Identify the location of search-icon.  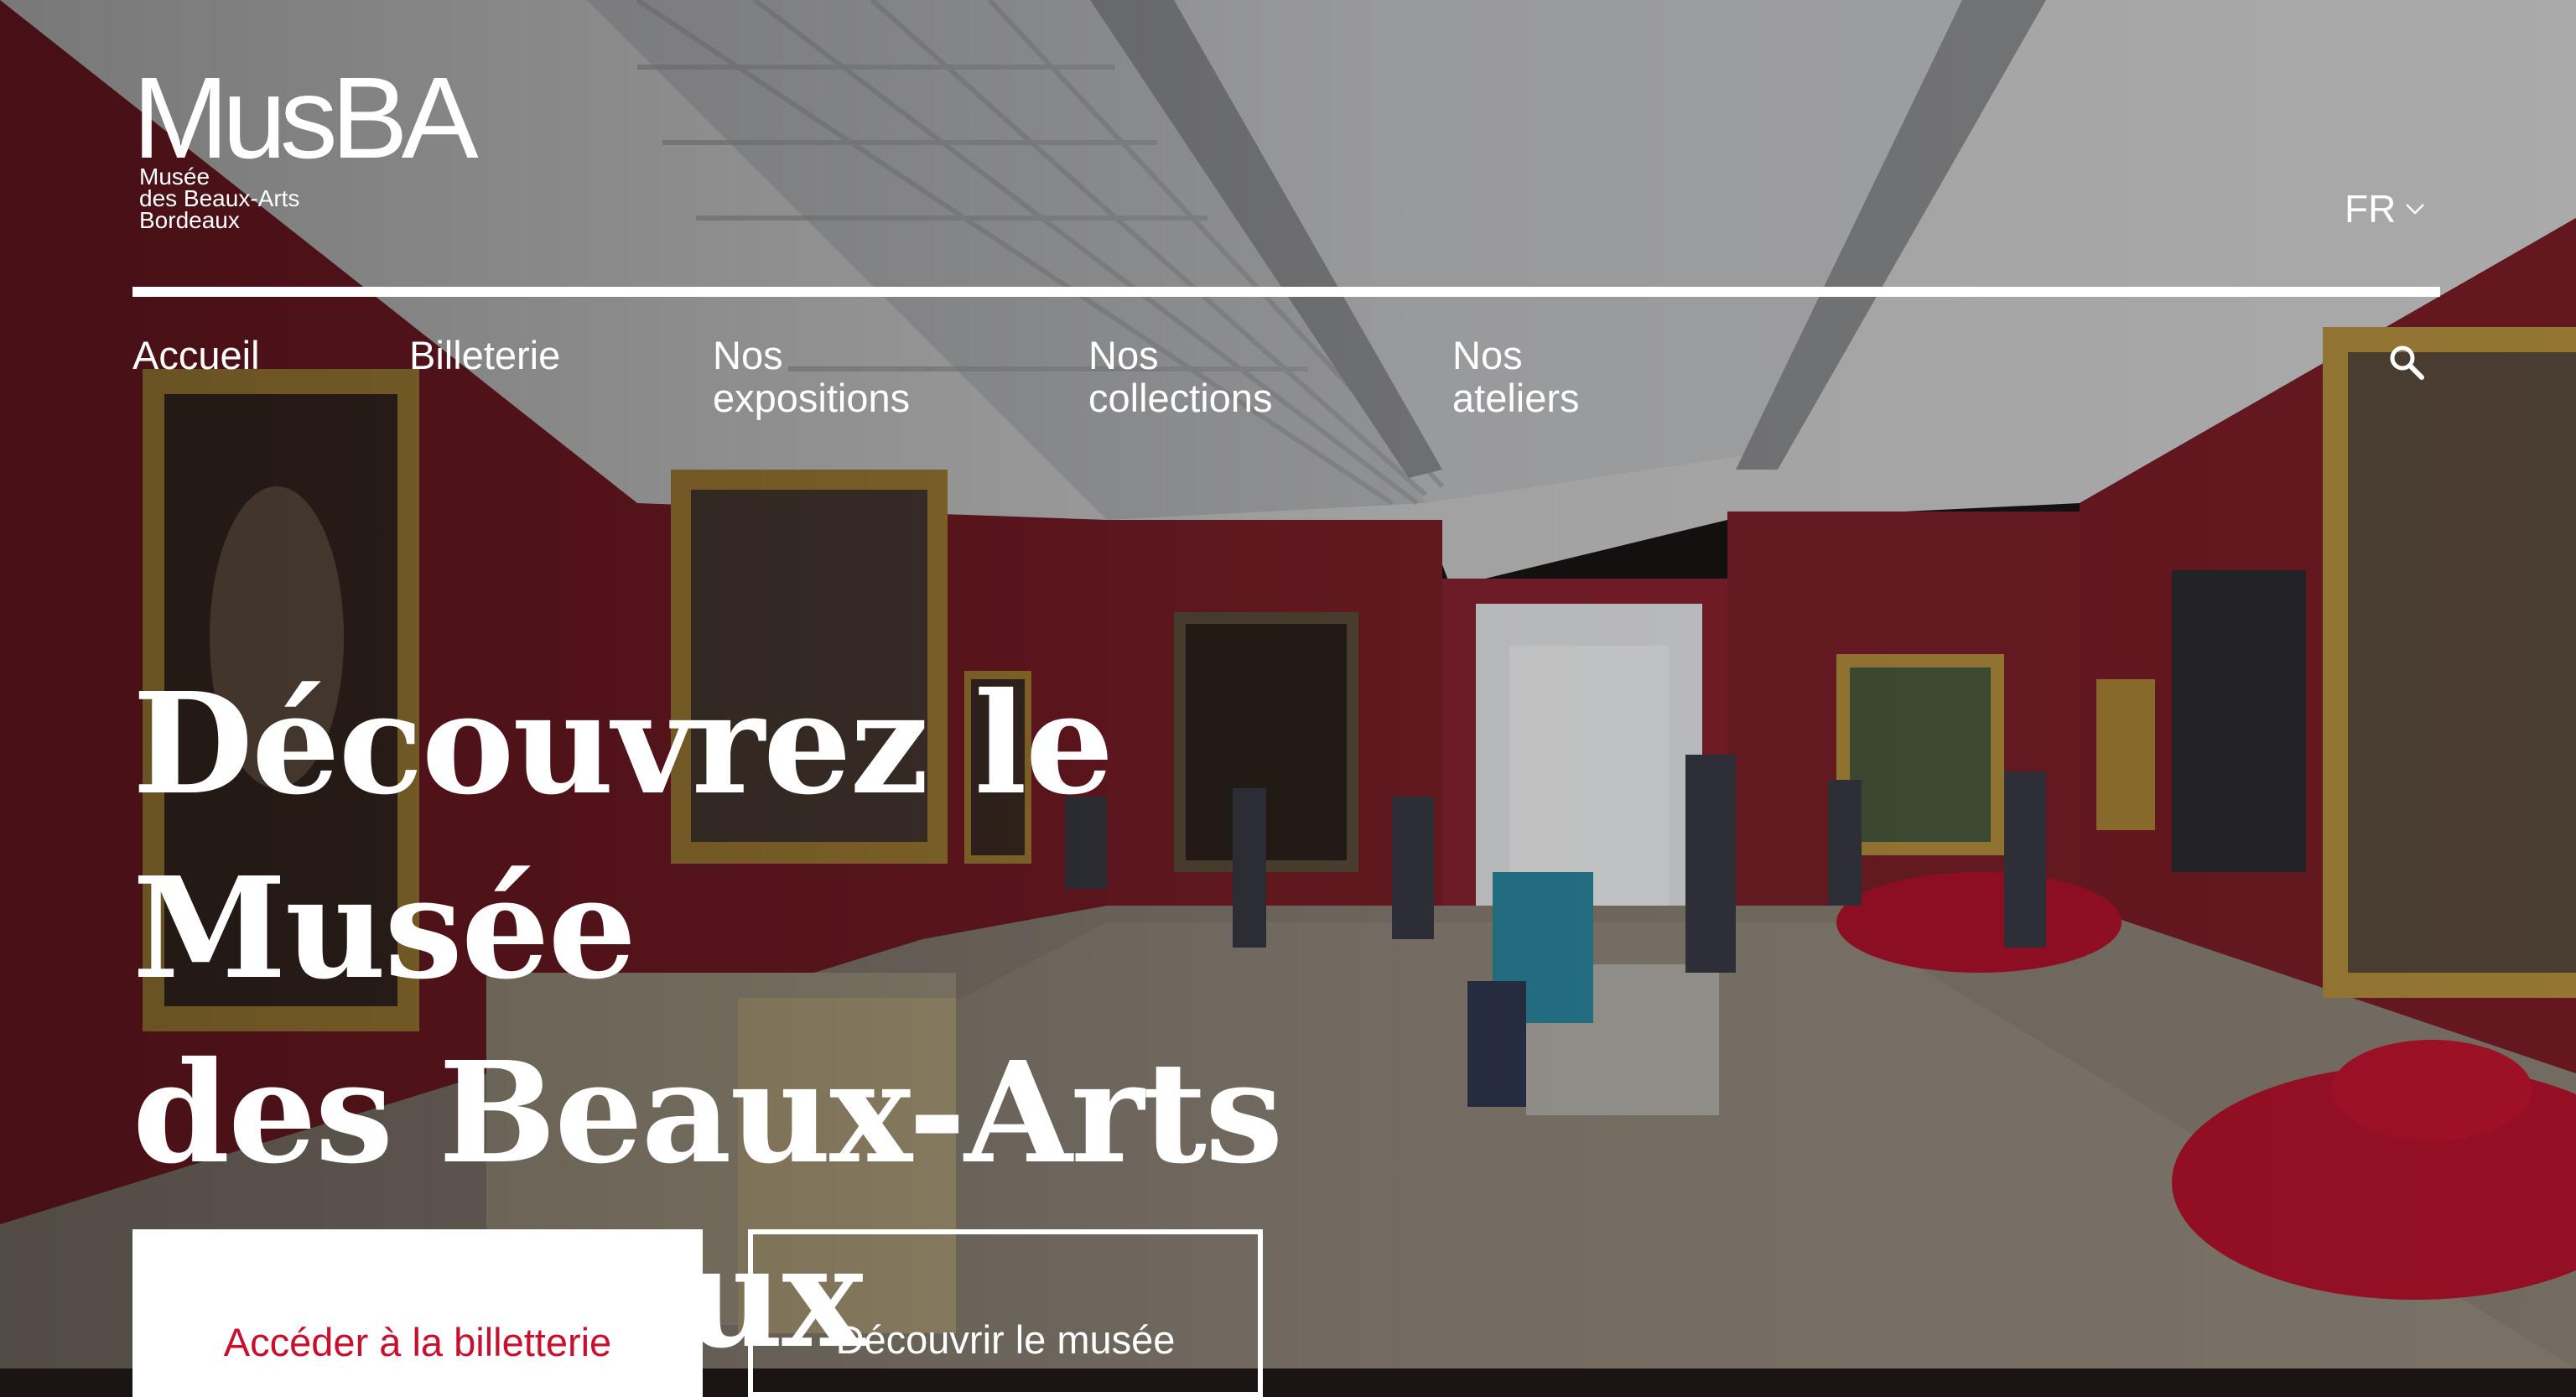
(2407, 362).